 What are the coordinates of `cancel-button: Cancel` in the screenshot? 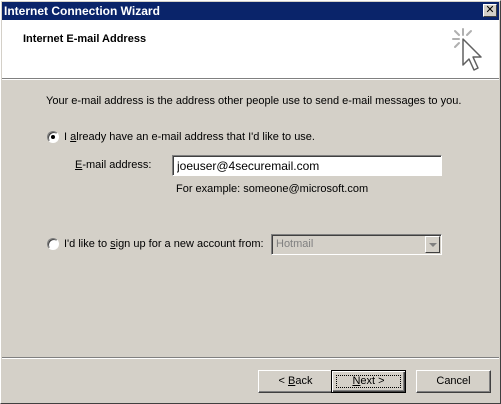 It's located at (453, 381).